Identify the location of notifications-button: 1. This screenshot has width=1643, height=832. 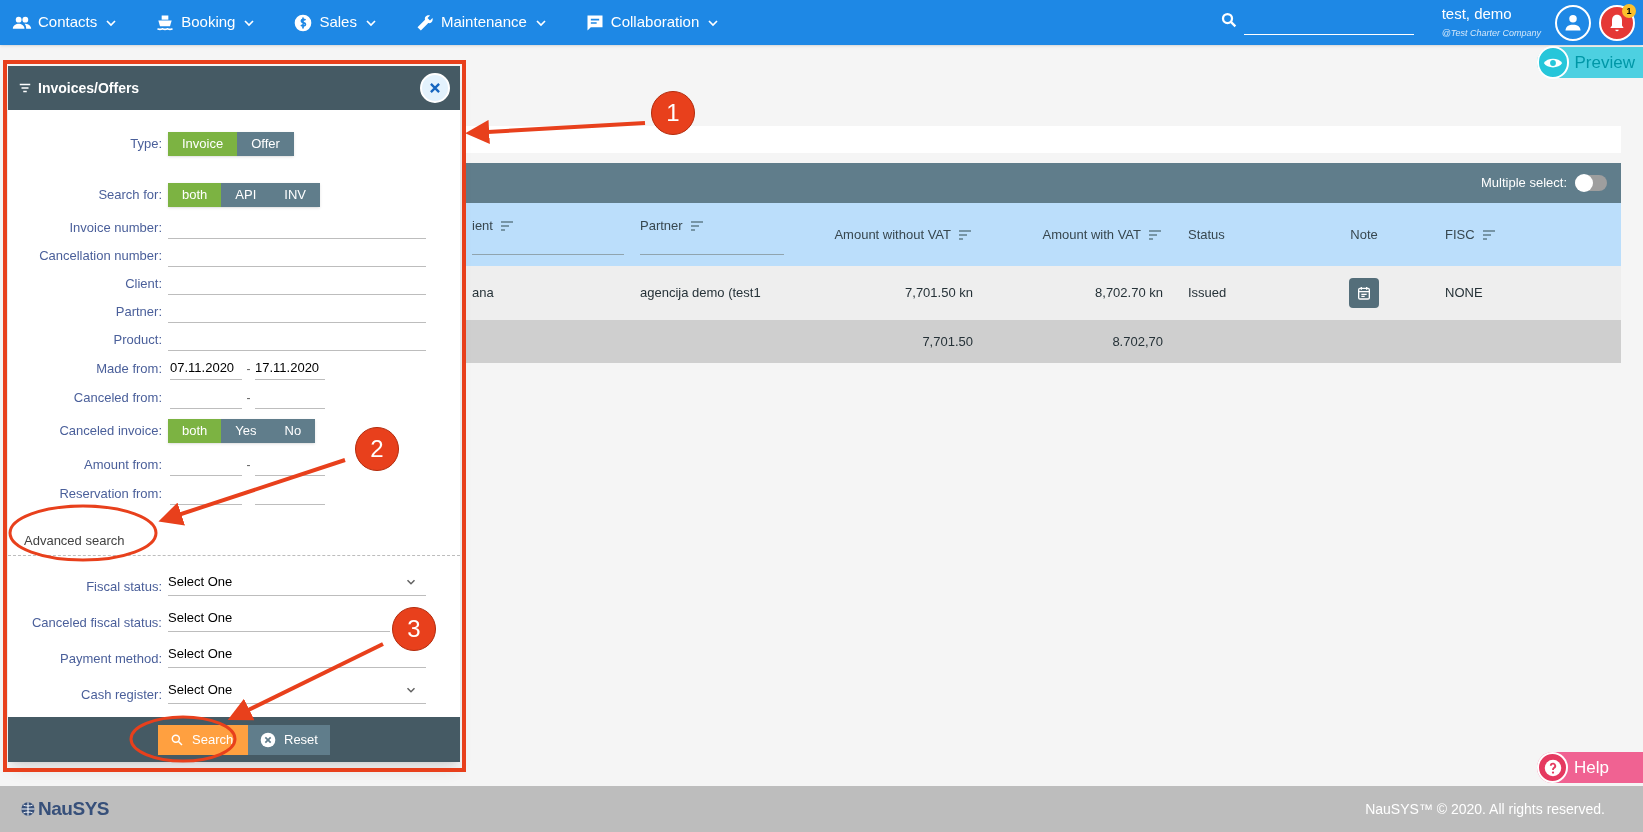
(1617, 22).